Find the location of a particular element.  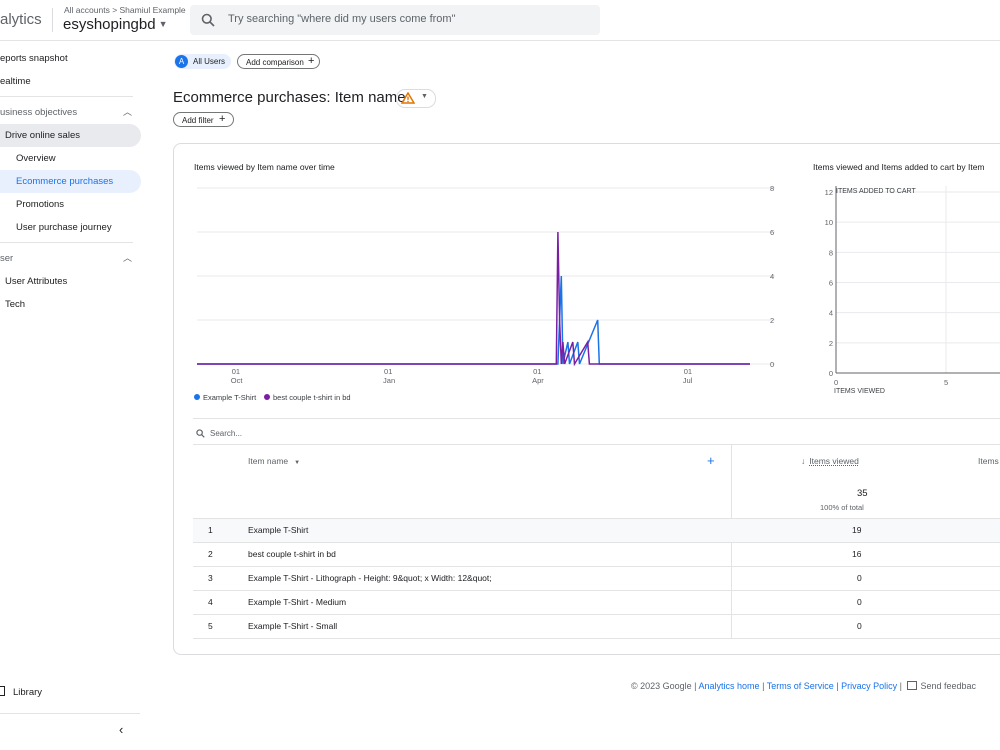

x-tick-label: 5 is located at coordinates (946, 382).